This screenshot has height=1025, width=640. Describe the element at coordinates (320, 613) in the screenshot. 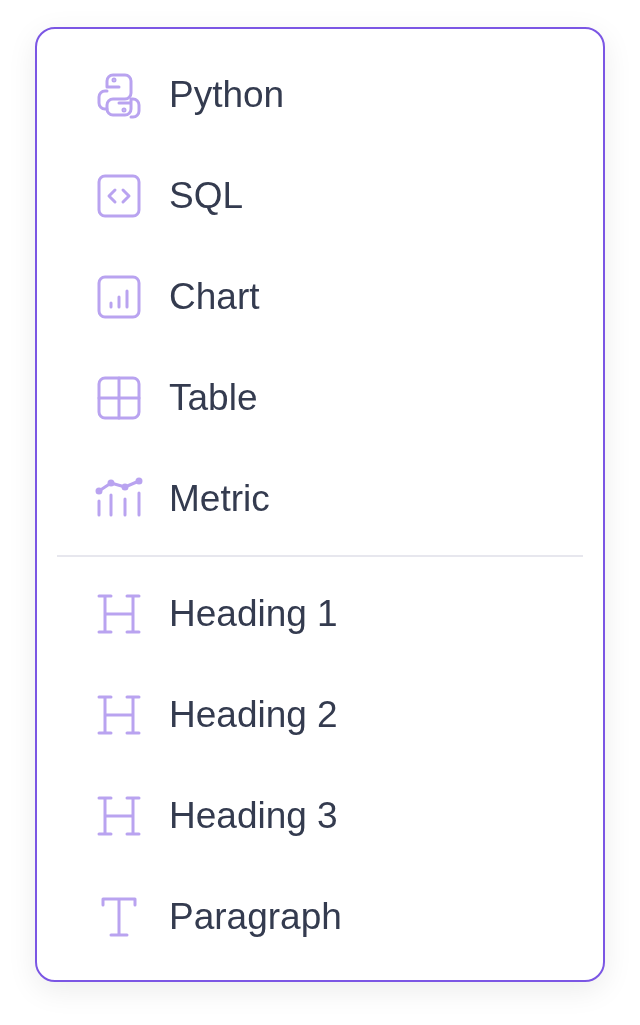

I see `menu-item: Heading 1` at that location.